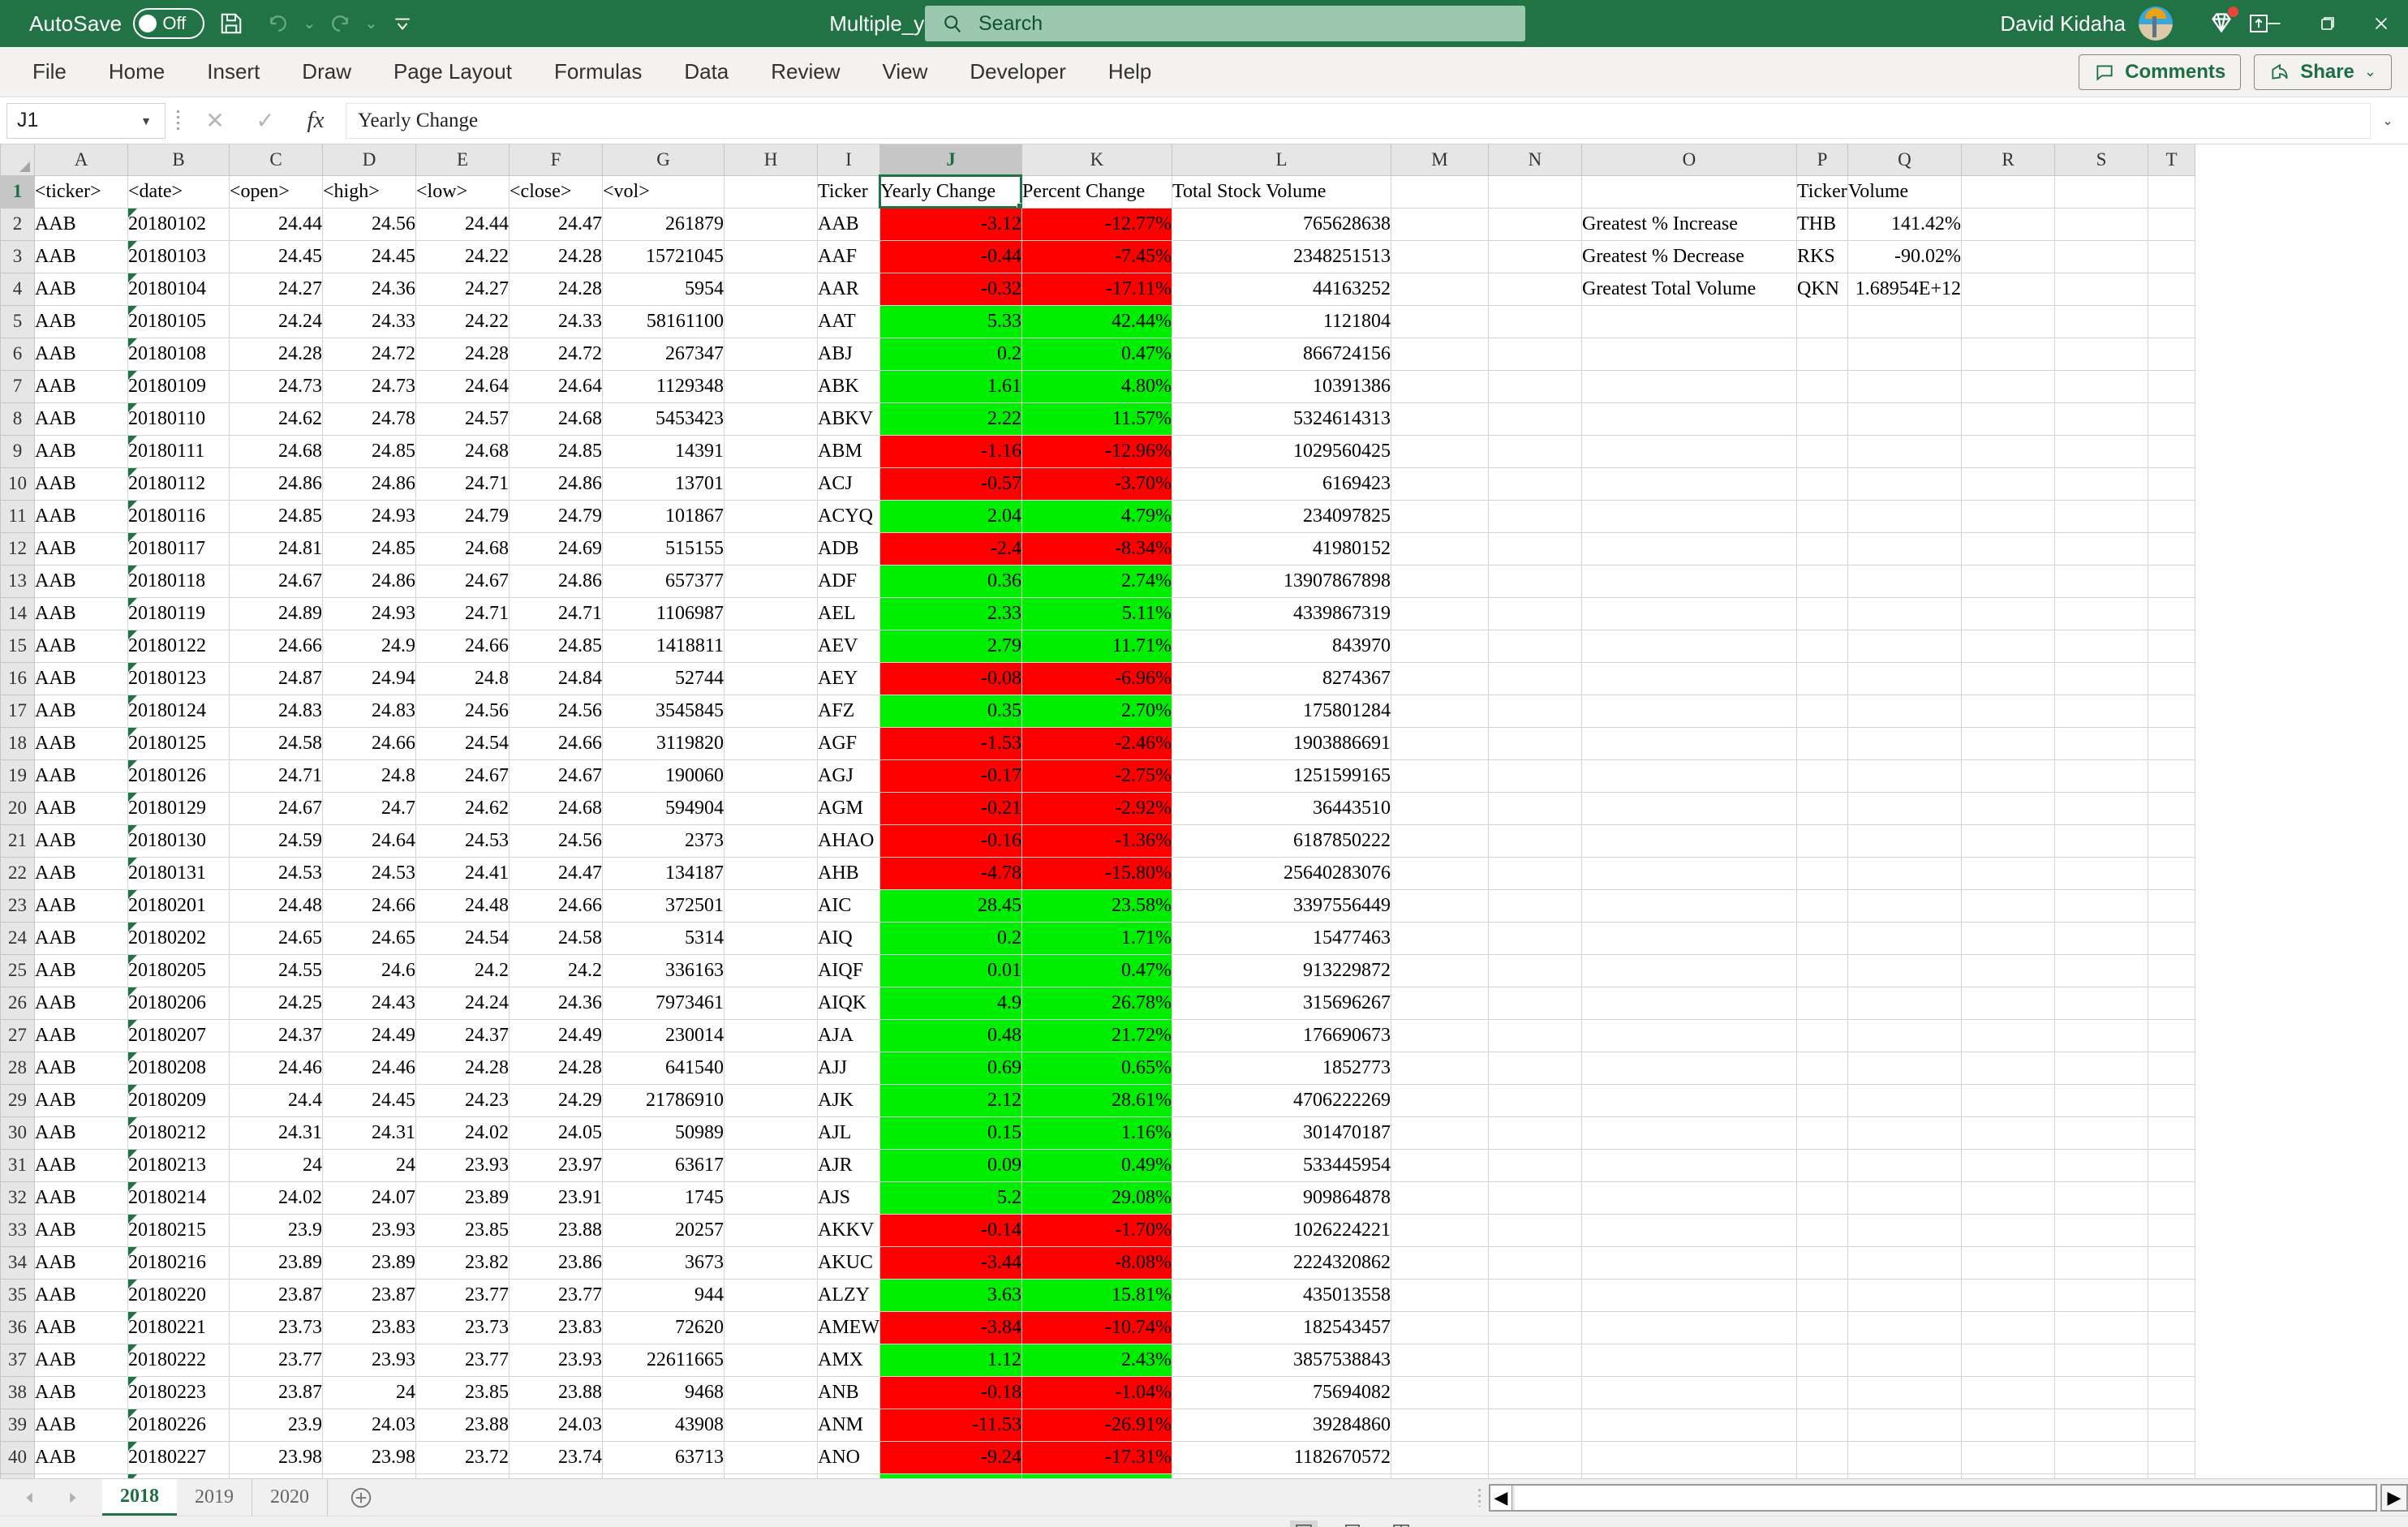  I want to click on cell-S24, so click(2101, 939).